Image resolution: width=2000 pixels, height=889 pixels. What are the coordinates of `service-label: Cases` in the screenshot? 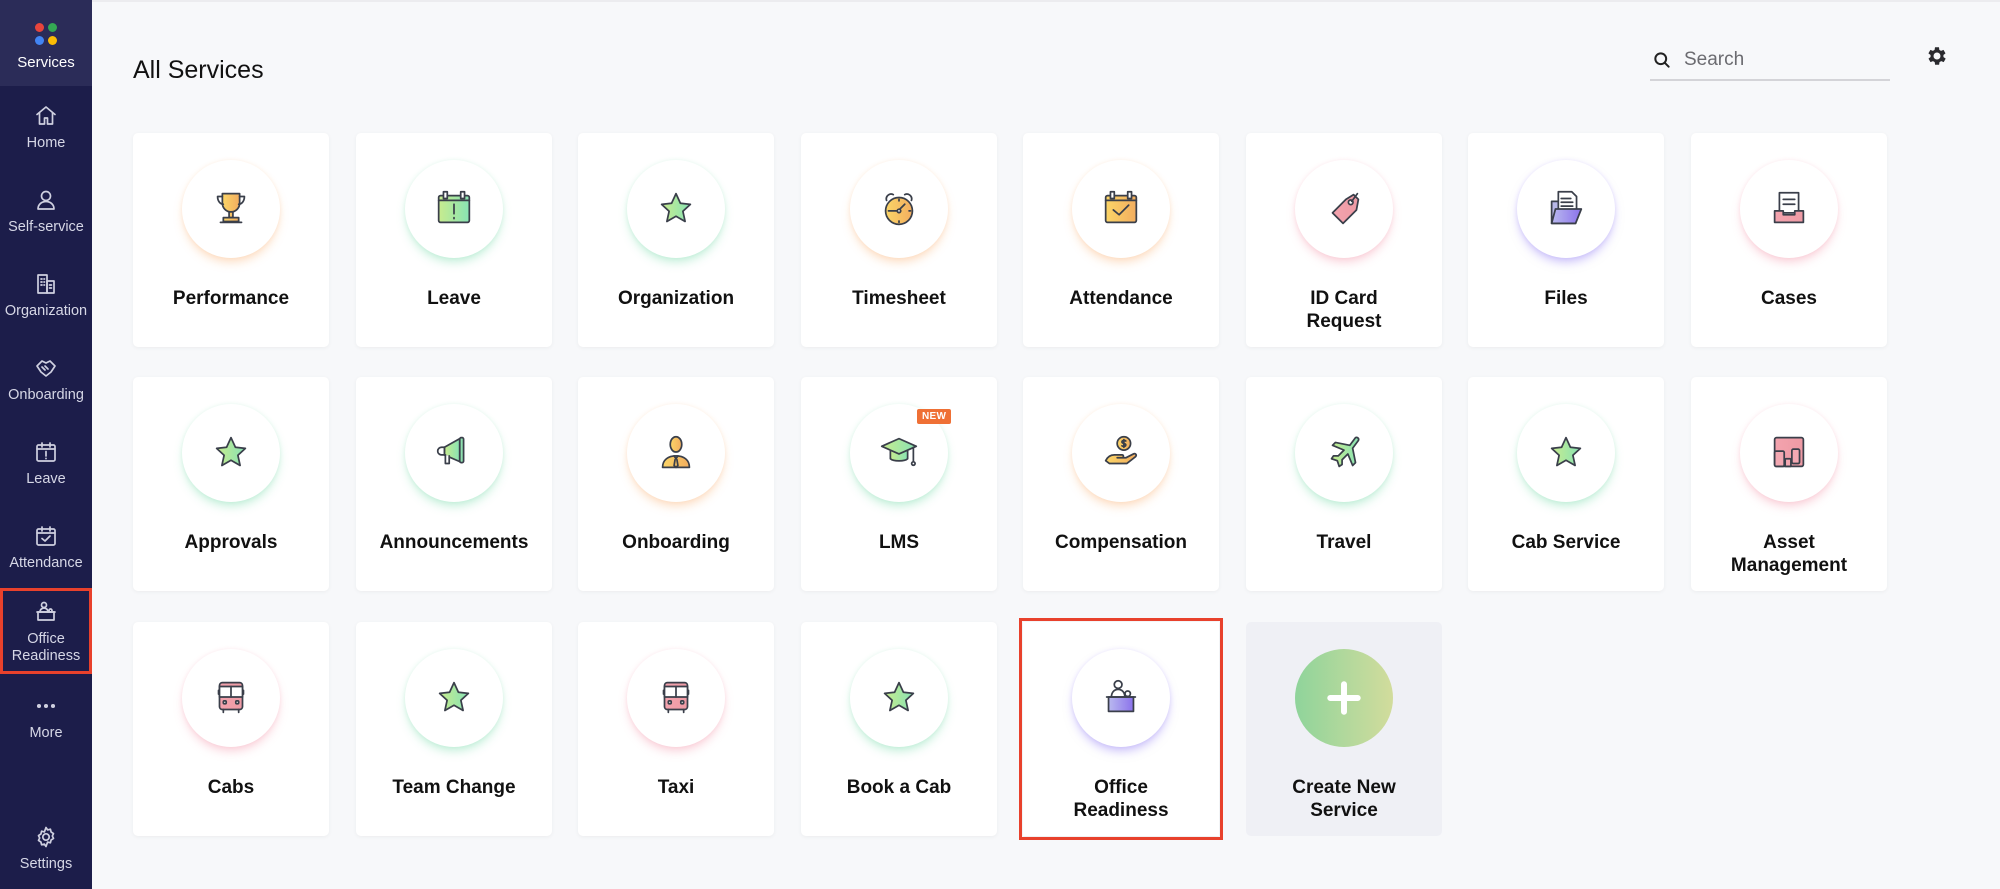 It's located at (1789, 298).